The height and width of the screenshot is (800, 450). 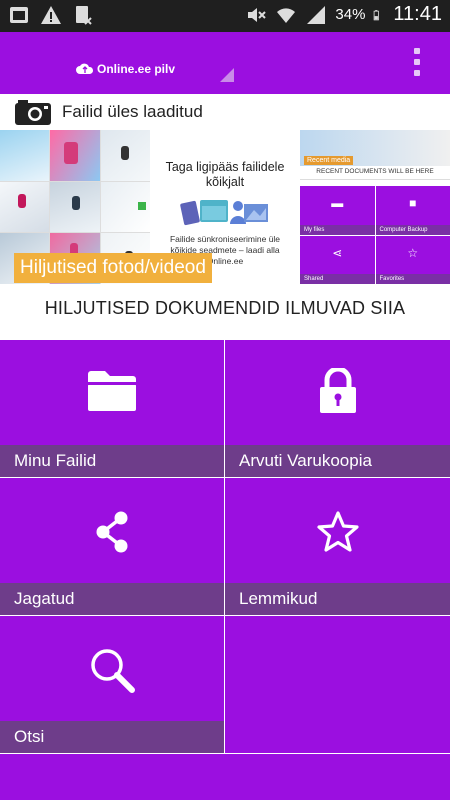 I want to click on preview-cell: ■ Computer Backup, so click(x=412, y=210).